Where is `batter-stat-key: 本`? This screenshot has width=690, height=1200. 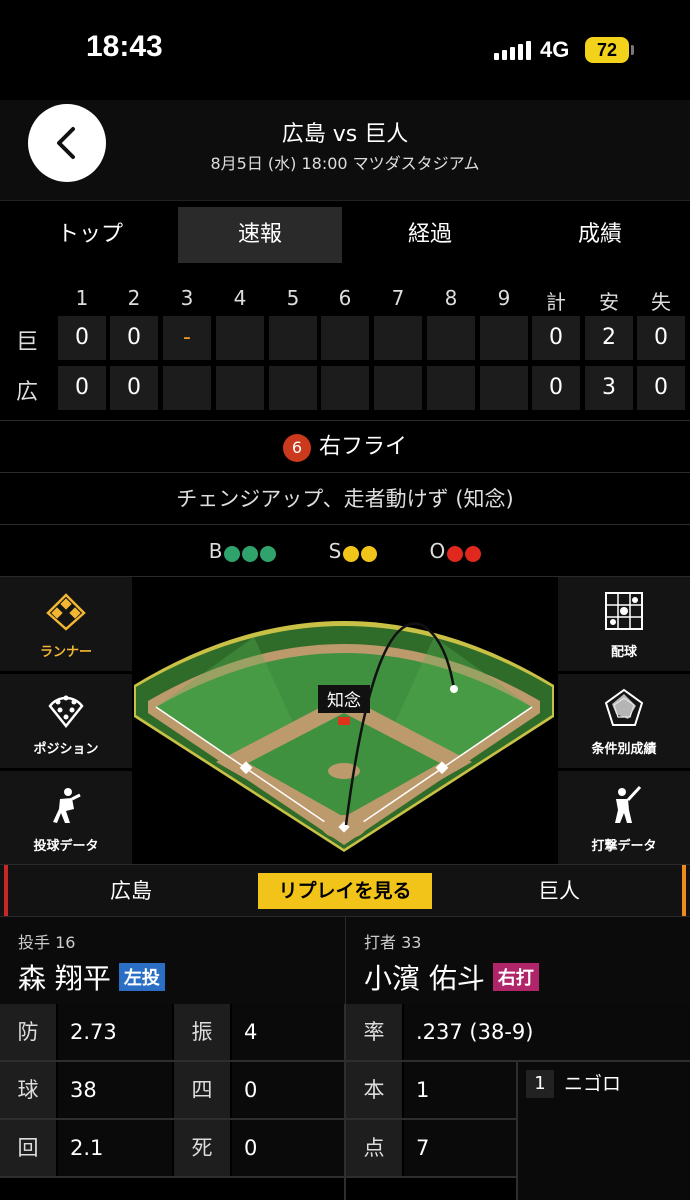
batter-stat-key: 本 is located at coordinates (374, 1090).